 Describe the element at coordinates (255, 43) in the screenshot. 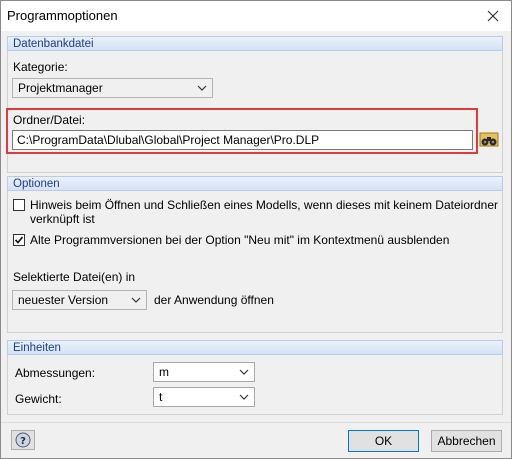

I see `database-section-header: Datenbankdatei` at that location.